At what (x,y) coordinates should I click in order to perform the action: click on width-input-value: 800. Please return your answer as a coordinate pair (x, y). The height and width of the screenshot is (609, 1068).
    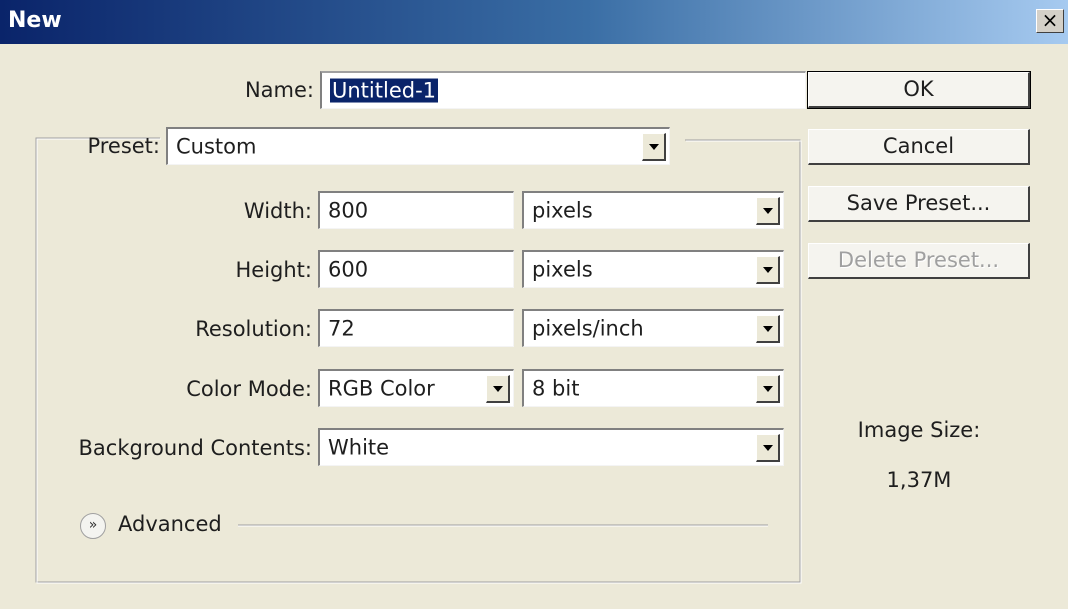
    Looking at the image, I should click on (348, 210).